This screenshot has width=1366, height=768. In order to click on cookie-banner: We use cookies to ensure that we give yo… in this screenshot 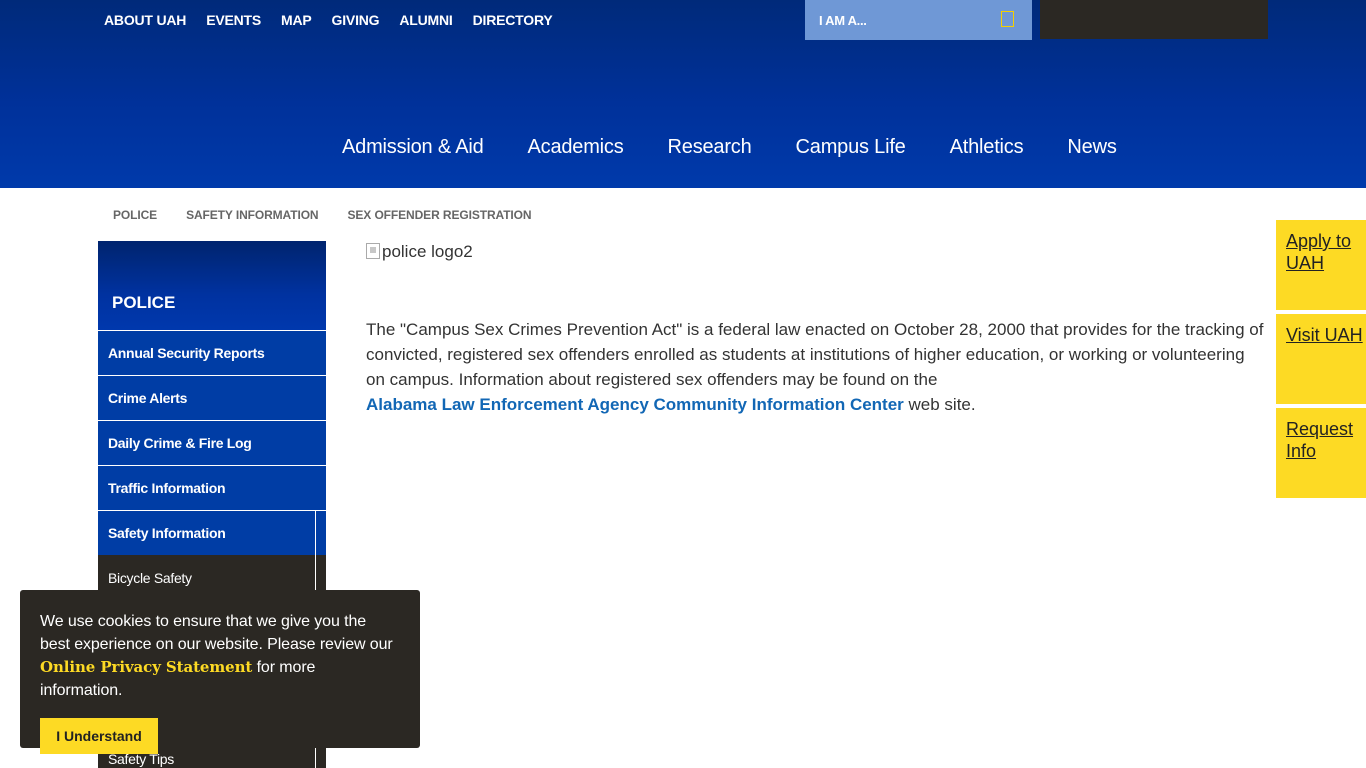, I will do `click(220, 672)`.